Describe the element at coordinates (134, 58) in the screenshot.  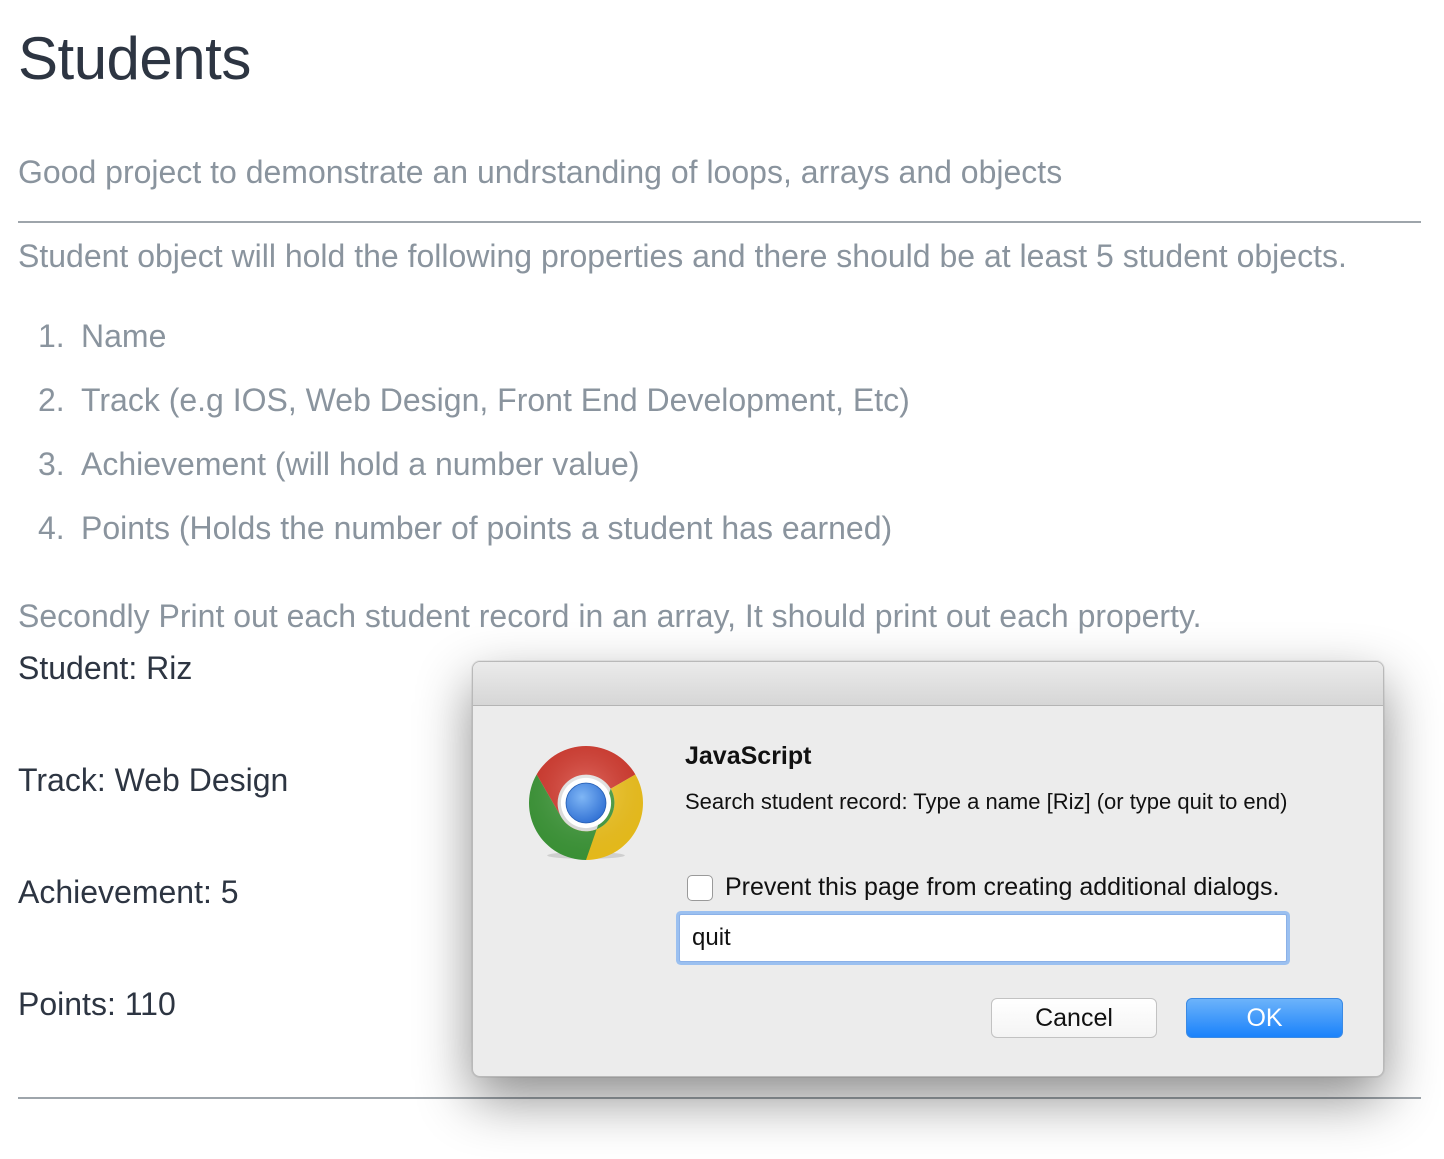
I see `page-title: Students` at that location.